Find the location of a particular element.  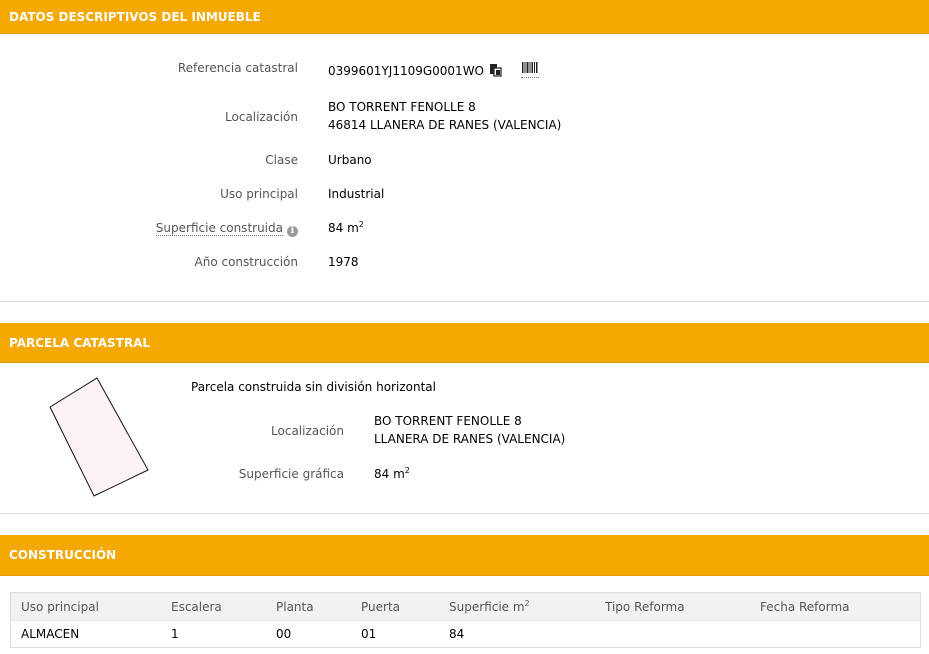

cell-superficie: 84 is located at coordinates (517, 634).